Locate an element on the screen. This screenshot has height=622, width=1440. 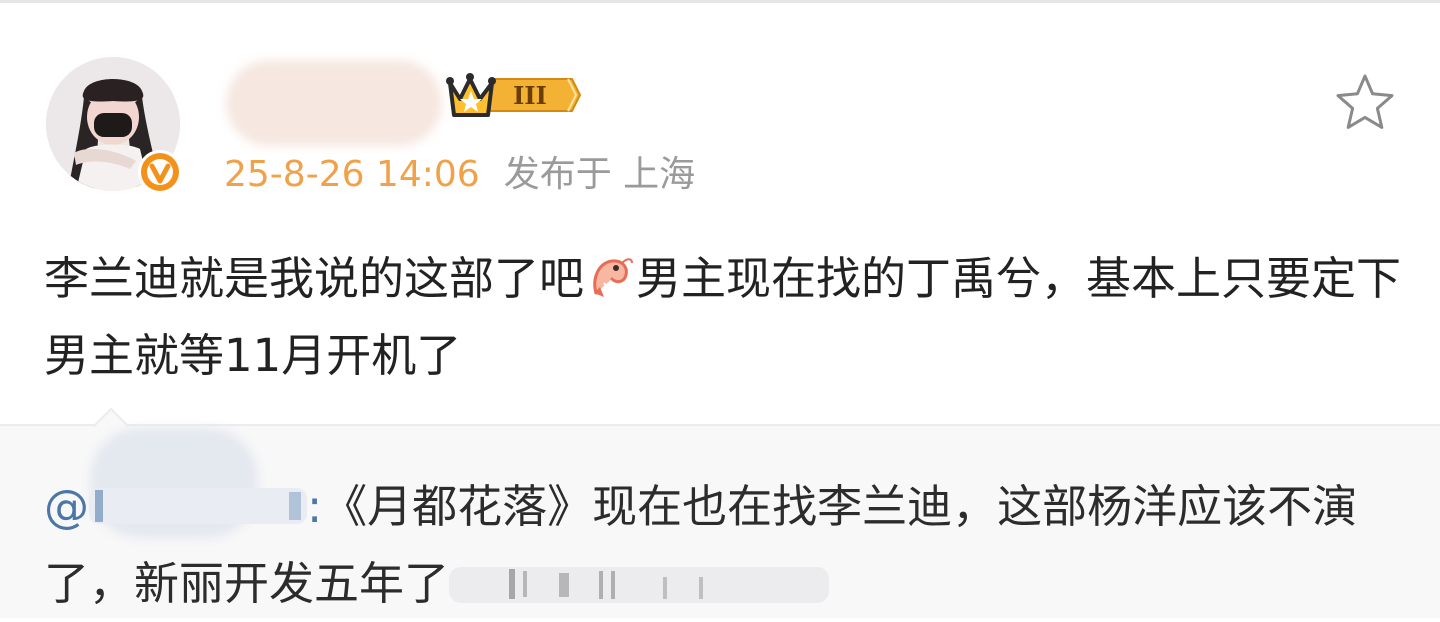
star-outline-icon is located at coordinates (1365, 102).